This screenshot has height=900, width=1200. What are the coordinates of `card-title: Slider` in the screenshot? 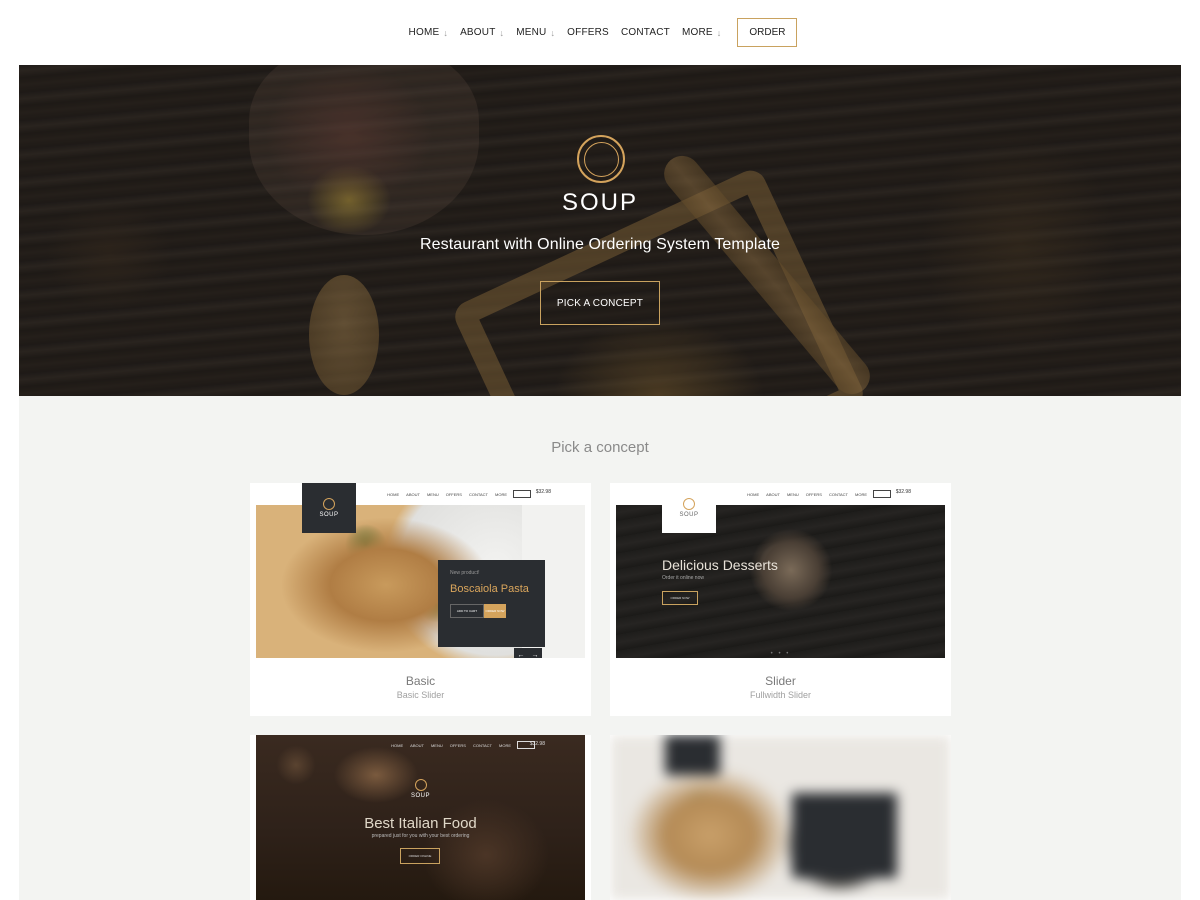 It's located at (780, 681).